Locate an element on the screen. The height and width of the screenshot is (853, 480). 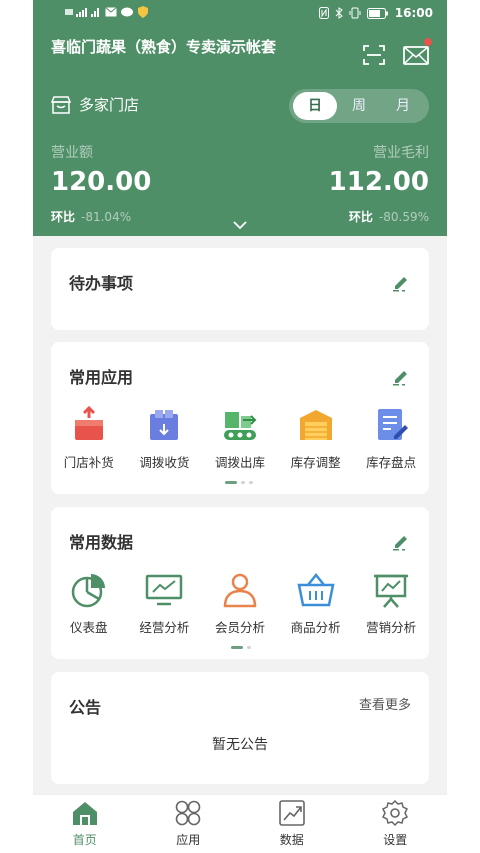
gear-icon is located at coordinates (395, 813).